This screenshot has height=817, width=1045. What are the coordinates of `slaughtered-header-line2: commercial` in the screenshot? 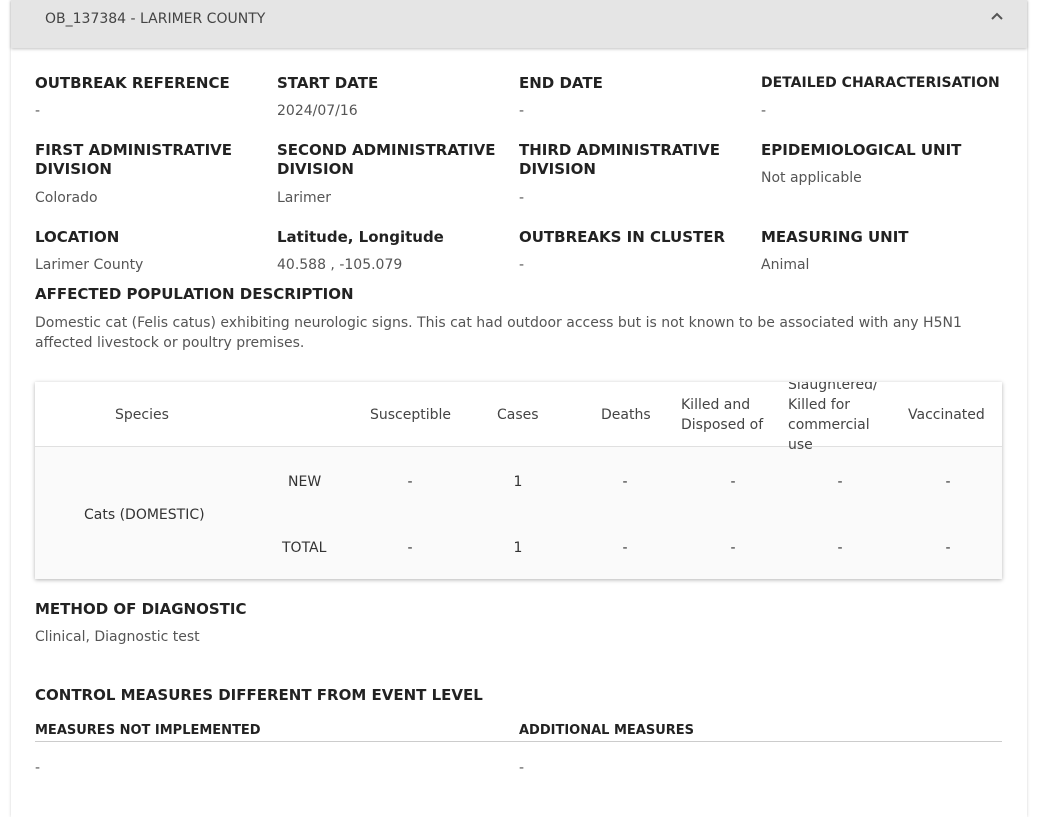 It's located at (829, 425).